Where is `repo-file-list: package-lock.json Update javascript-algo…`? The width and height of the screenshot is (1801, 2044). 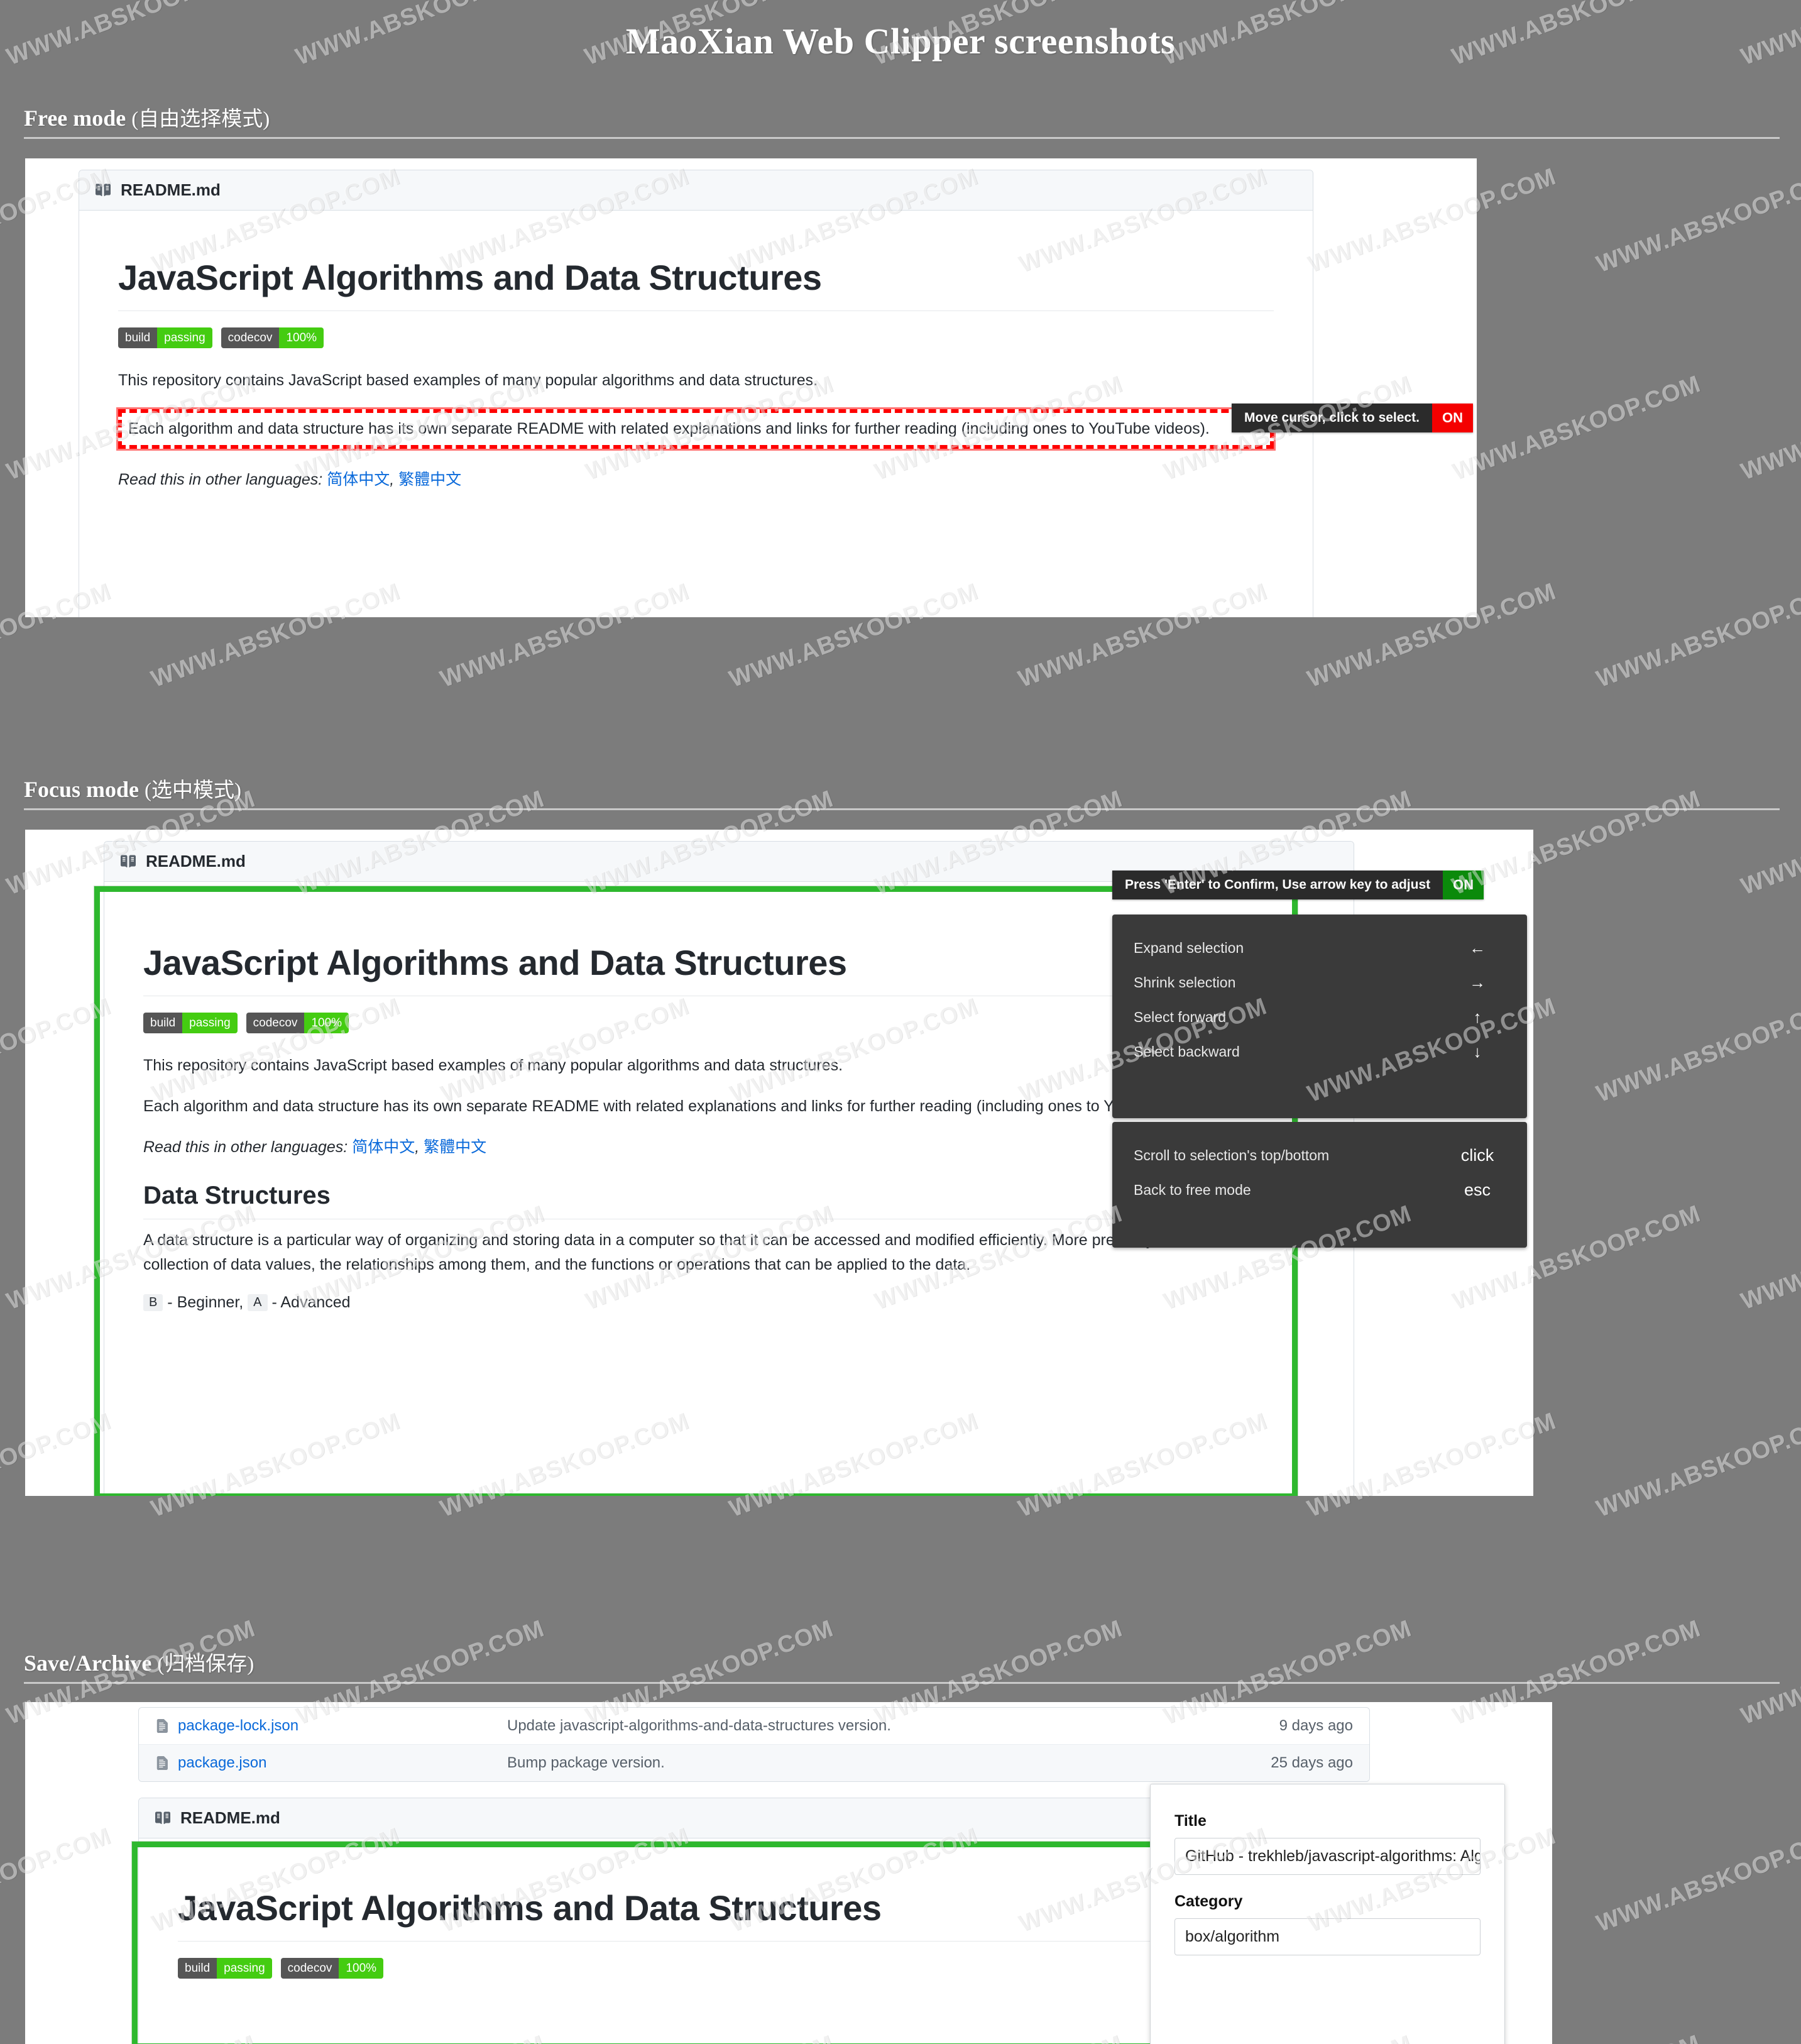 repo-file-list: package-lock.json Update javascript-algo… is located at coordinates (754, 1745).